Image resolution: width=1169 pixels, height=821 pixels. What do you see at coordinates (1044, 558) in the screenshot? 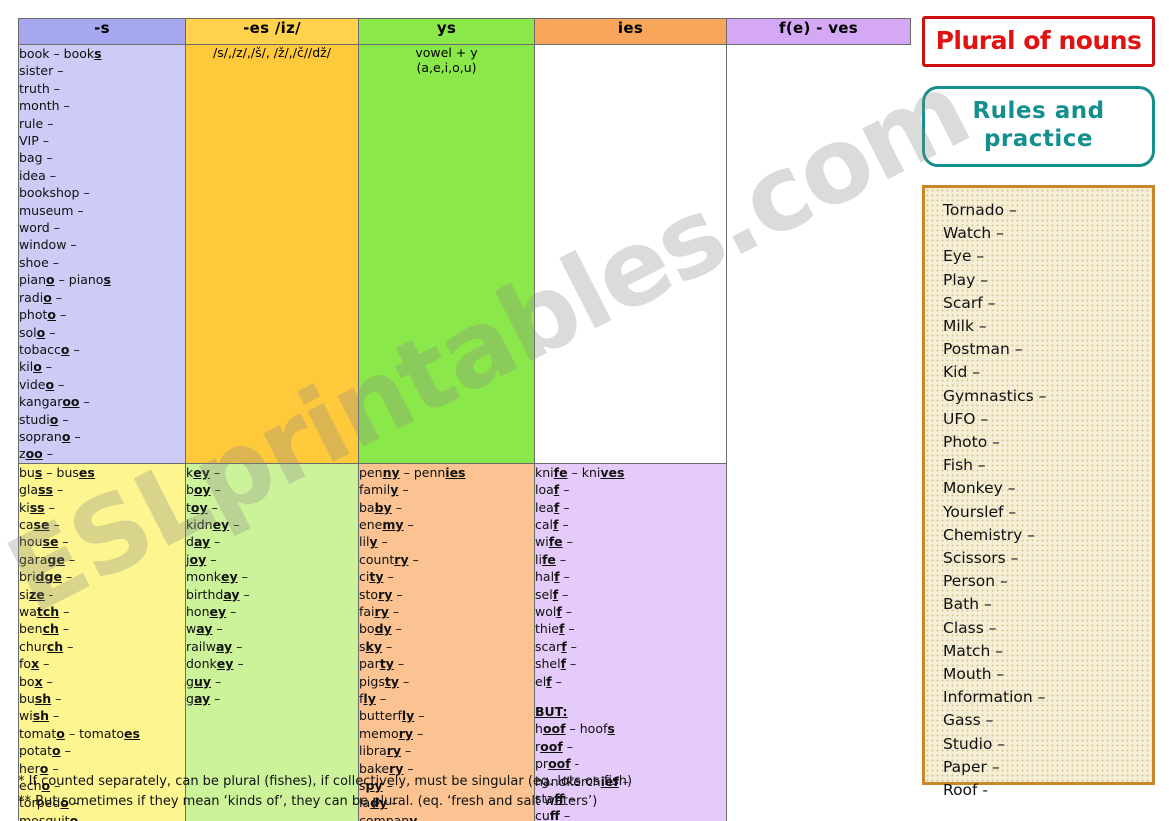
I see `exercise-item: Scissors –` at bounding box center [1044, 558].